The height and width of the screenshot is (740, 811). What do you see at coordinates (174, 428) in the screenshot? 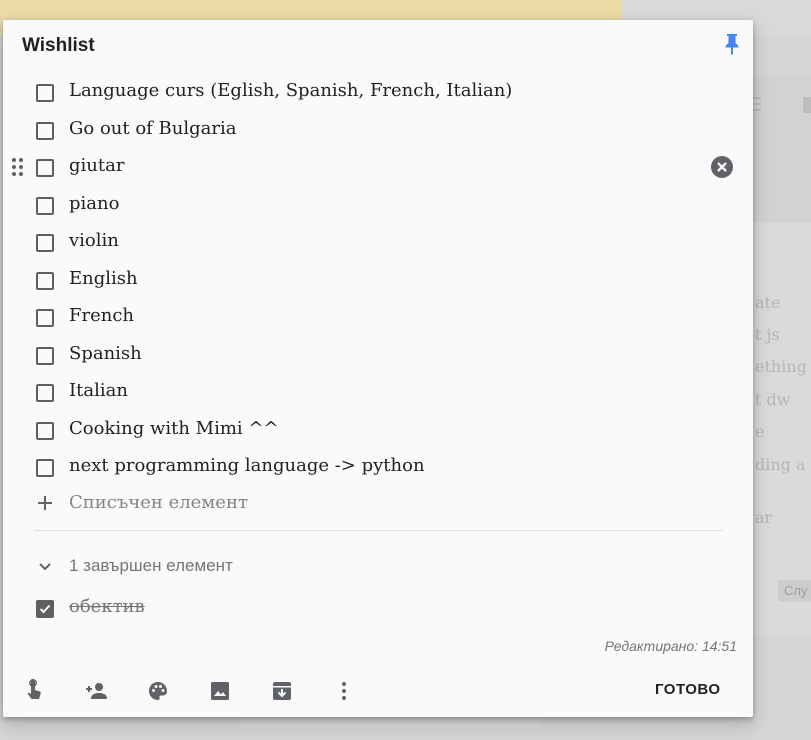
I see `list-item-text: Cooking with Mimi ^^` at bounding box center [174, 428].